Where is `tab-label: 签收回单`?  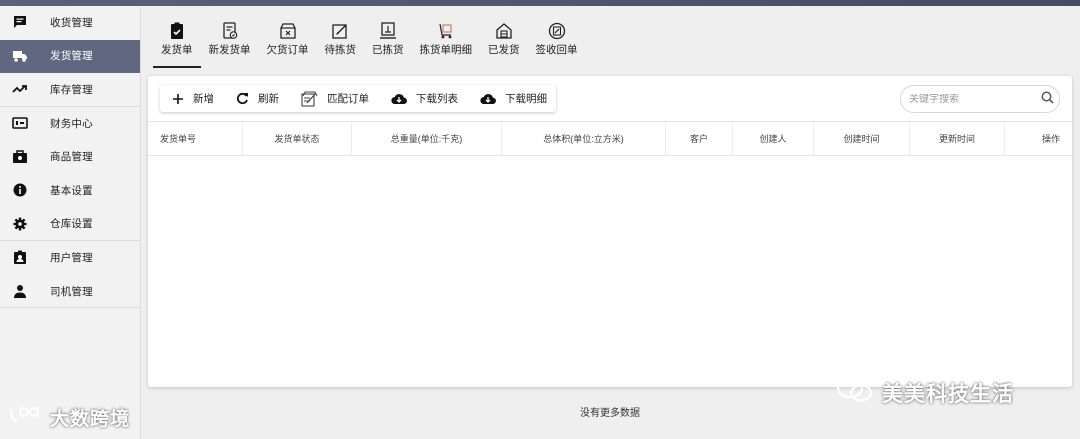
tab-label: 签收回单 is located at coordinates (556, 50).